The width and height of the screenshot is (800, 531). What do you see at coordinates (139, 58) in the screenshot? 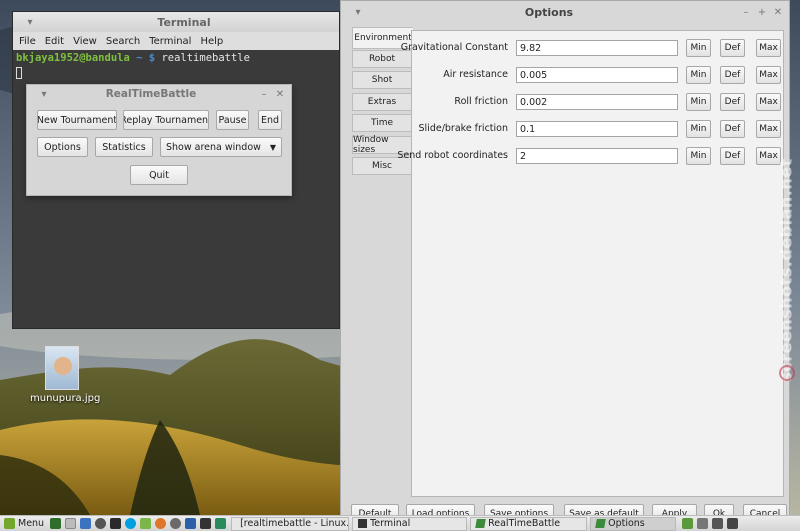
I see `prompt-path: ~` at bounding box center [139, 58].